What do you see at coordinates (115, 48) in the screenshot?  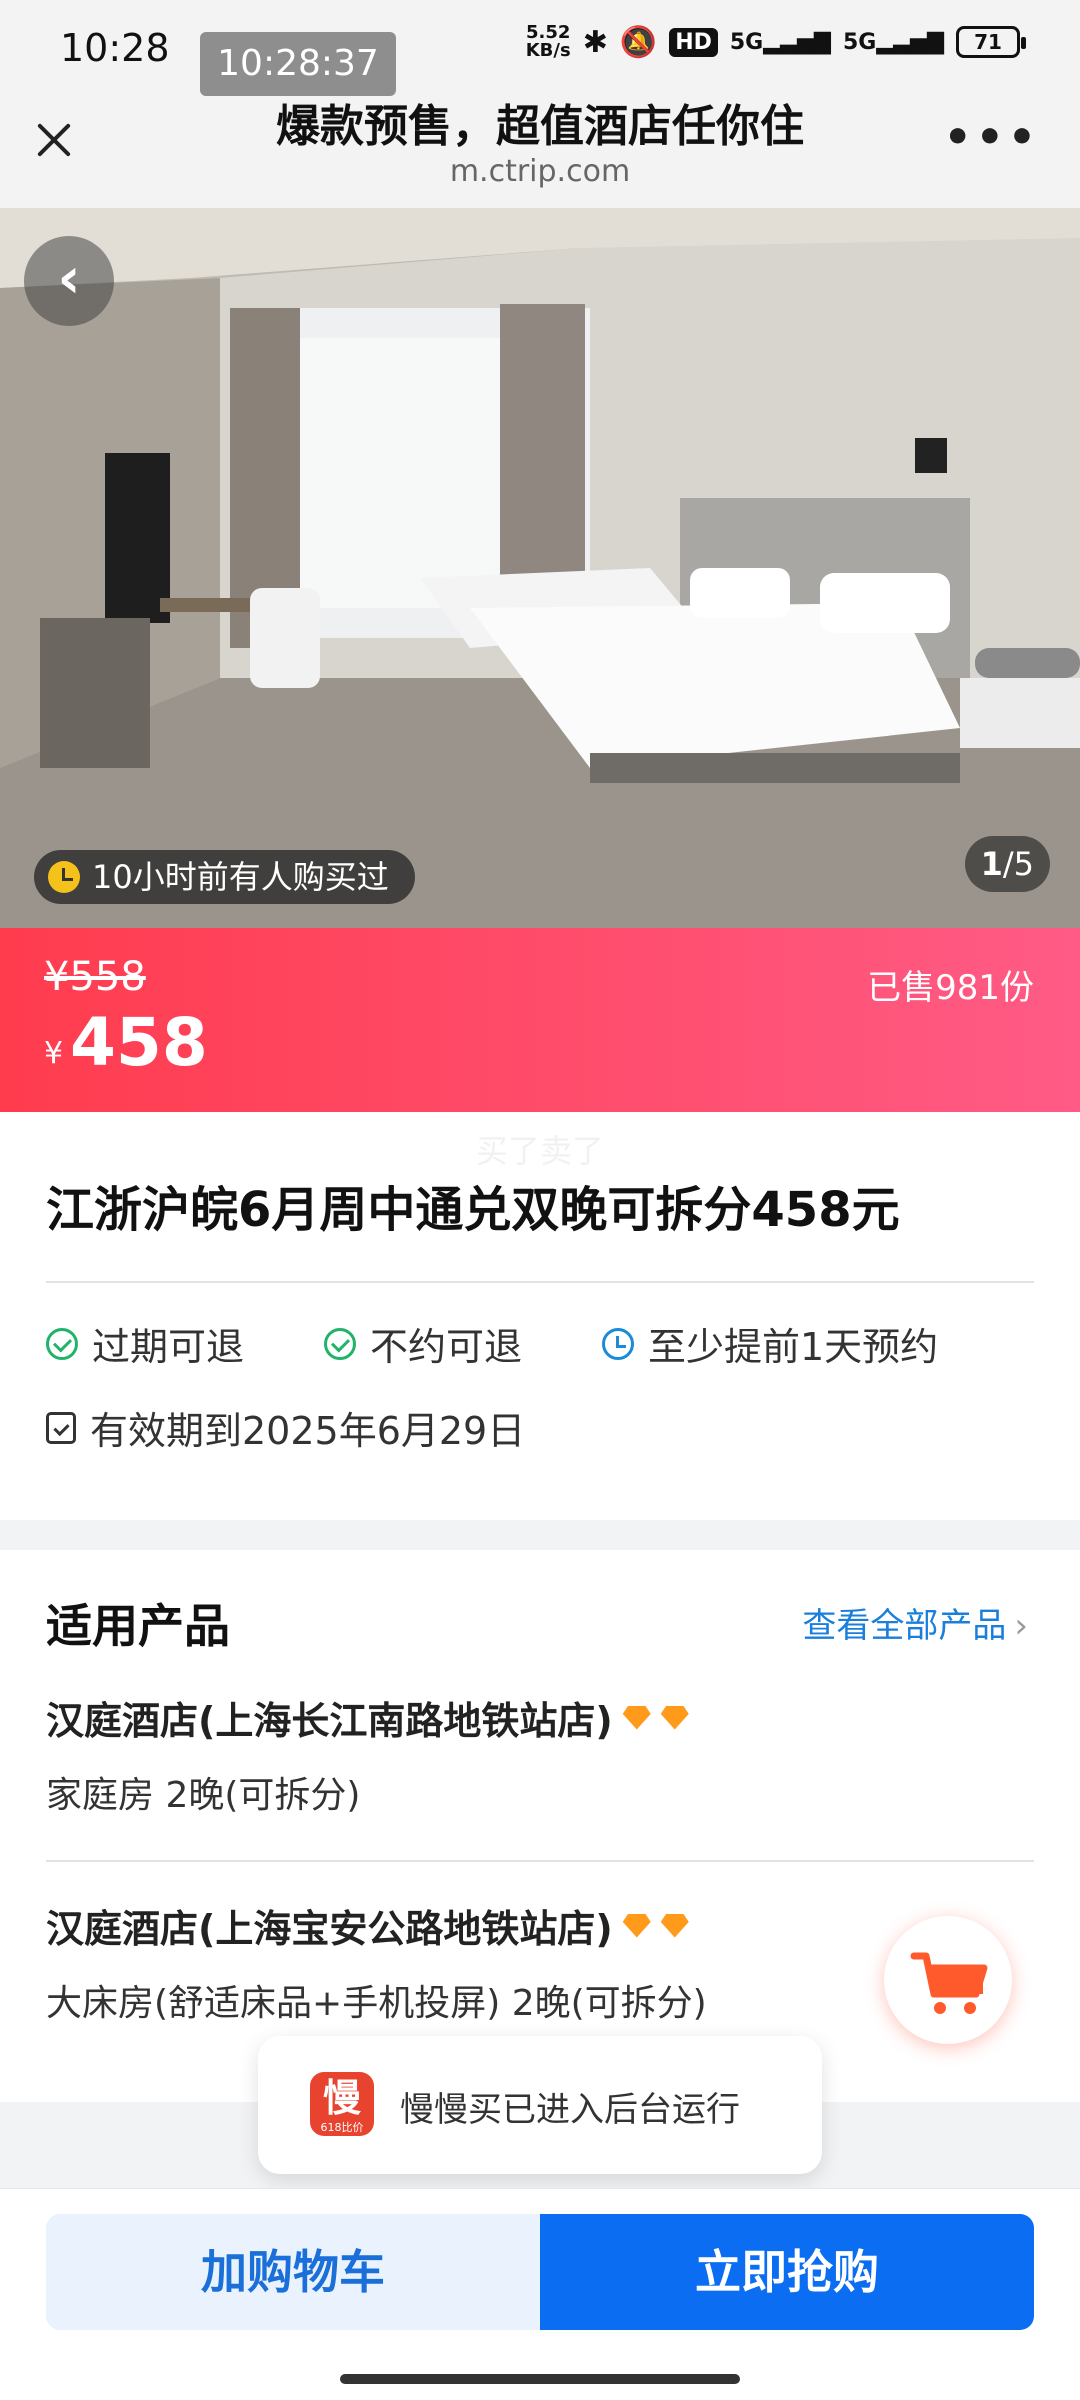 I see `status-time: 10:28` at bounding box center [115, 48].